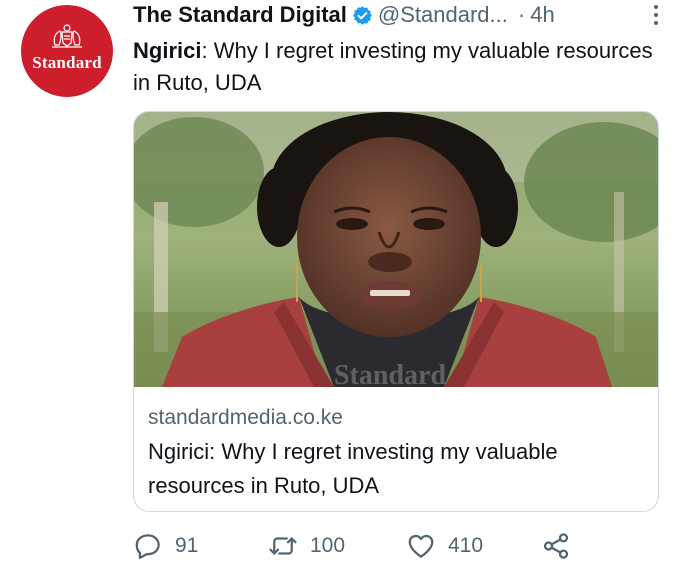  Describe the element at coordinates (147, 546) in the screenshot. I see `reply-icon` at that location.